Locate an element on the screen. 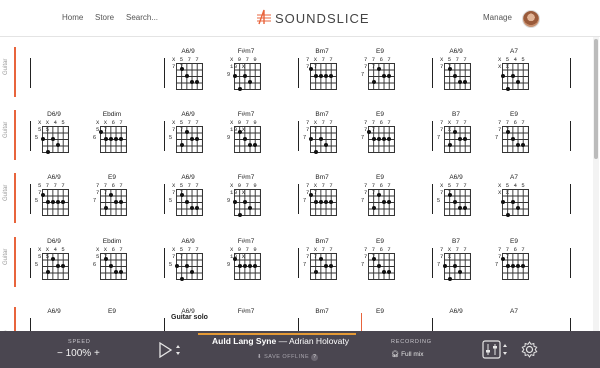  play-icon is located at coordinates (170, 350).